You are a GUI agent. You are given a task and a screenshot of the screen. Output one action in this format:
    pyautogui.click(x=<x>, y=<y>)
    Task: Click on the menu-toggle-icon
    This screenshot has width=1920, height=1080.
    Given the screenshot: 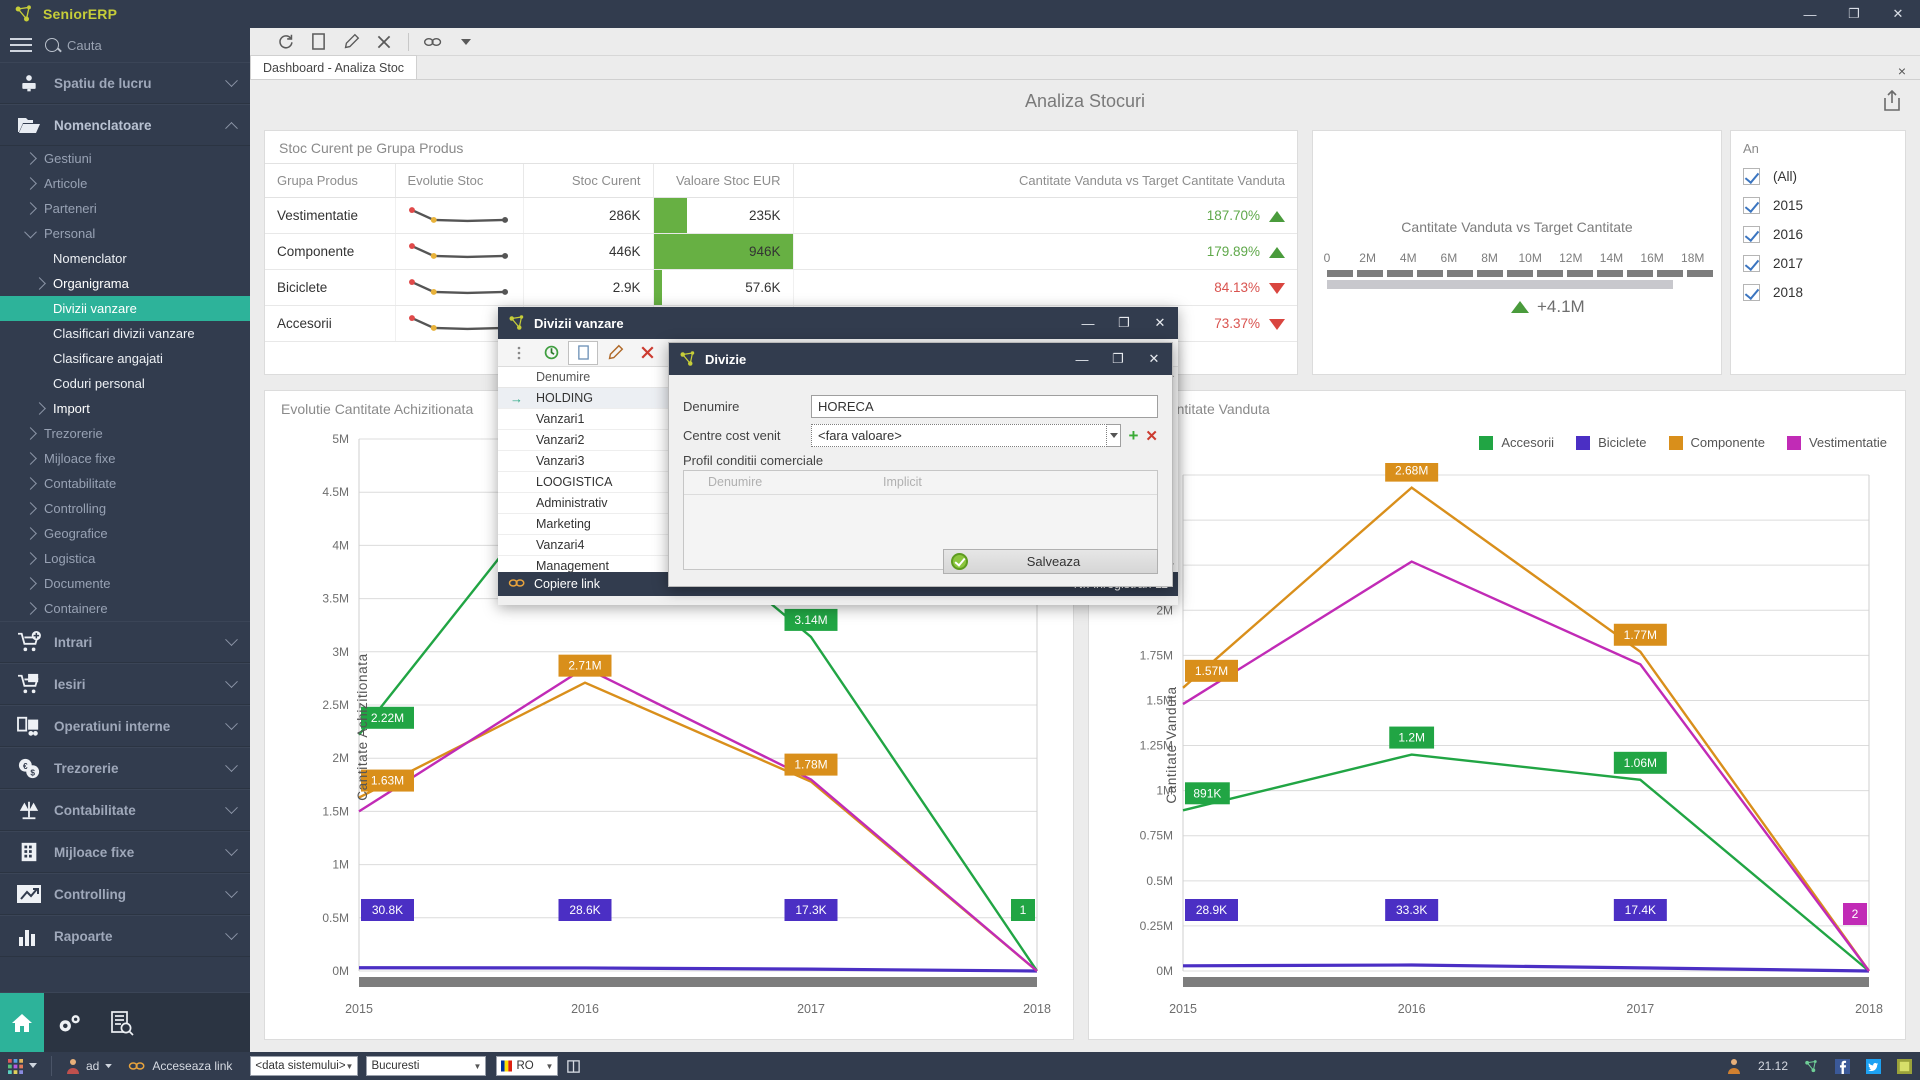 What is the action you would take?
    pyautogui.click(x=21, y=45)
    